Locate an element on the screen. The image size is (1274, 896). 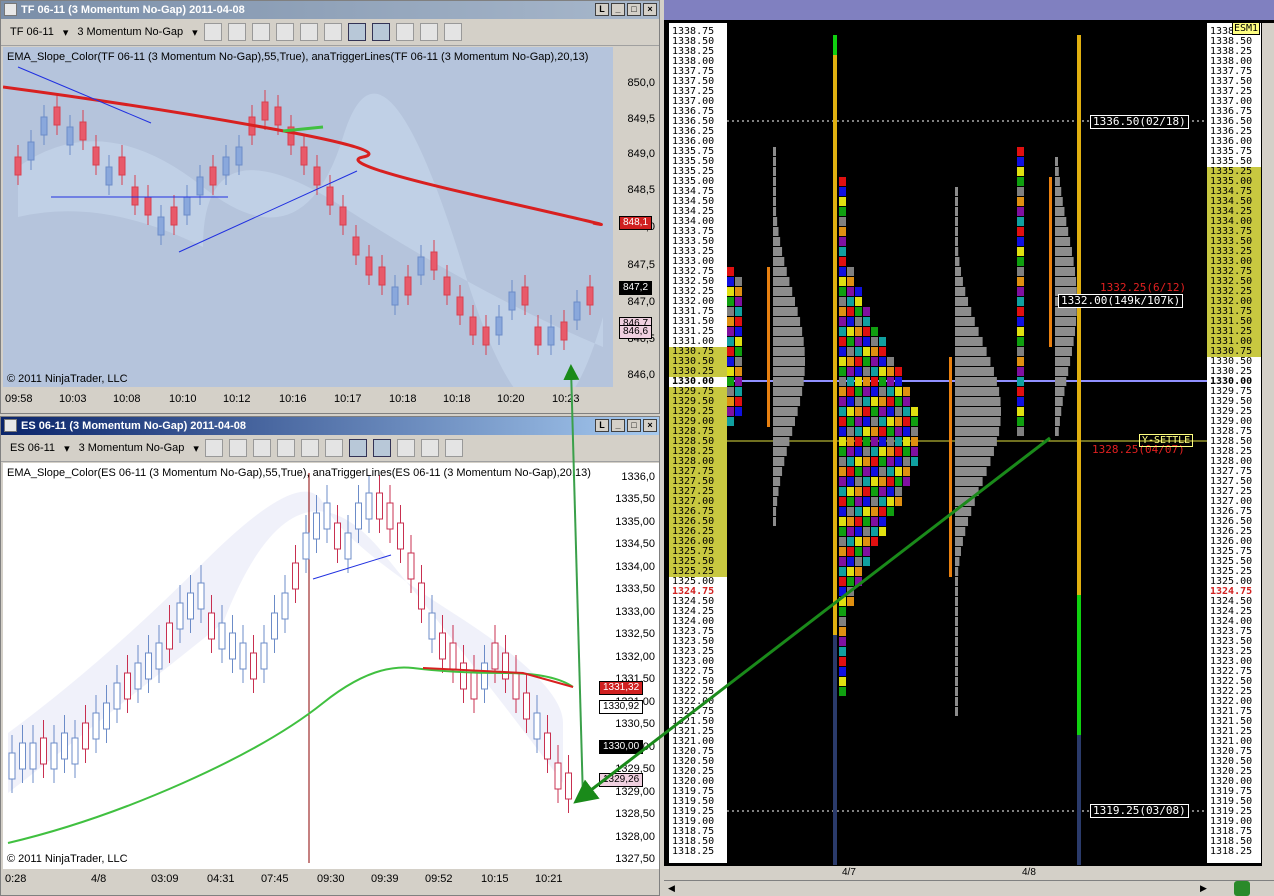
mp-horizontal-scrollbar: ◀ ▶ is located at coordinates (969, 888).